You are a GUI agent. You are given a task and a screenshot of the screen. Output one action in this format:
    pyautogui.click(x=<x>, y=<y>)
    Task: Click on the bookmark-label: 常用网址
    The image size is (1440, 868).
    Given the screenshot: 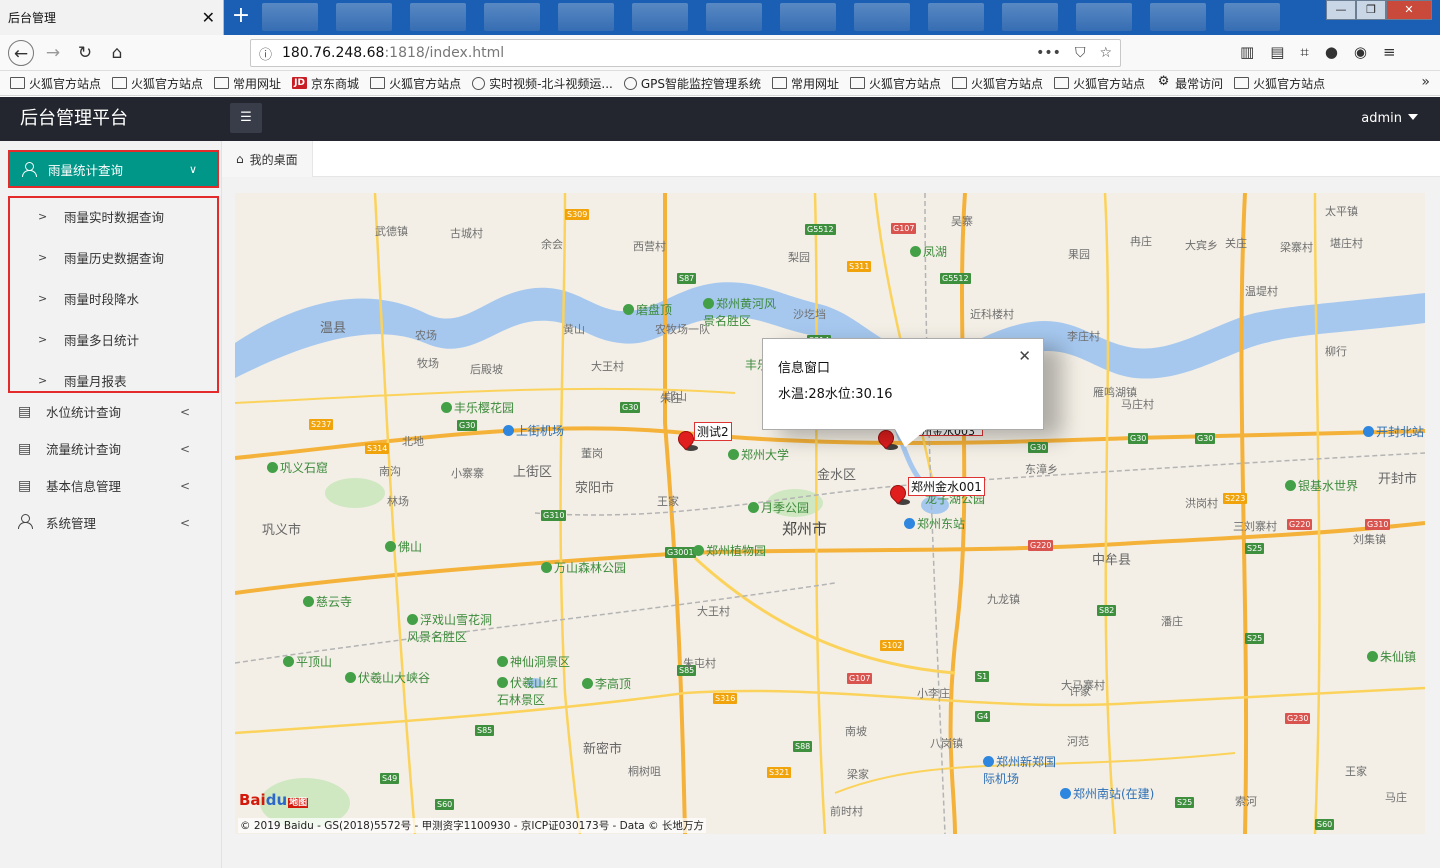 What is the action you would take?
    pyautogui.click(x=815, y=83)
    